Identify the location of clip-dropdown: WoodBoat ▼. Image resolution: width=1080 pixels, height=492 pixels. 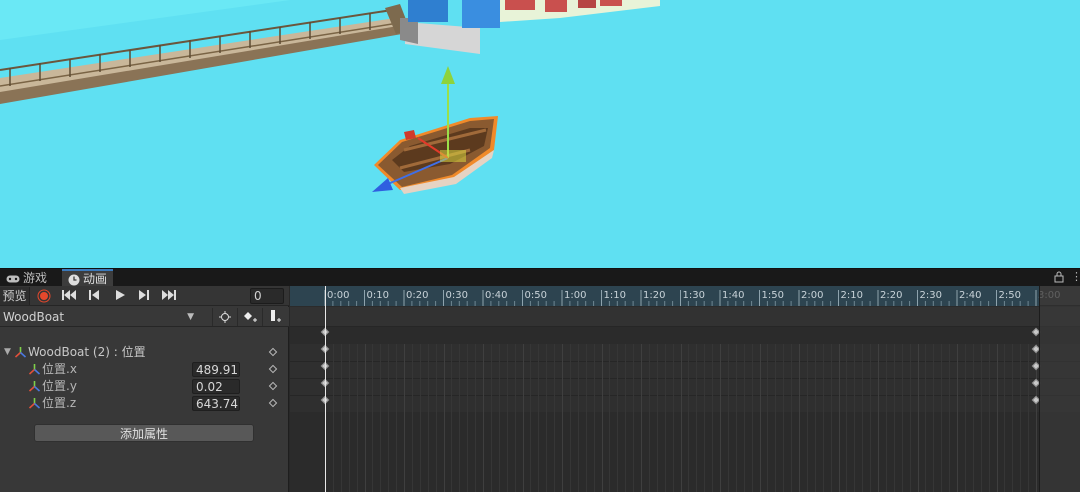
(99, 317).